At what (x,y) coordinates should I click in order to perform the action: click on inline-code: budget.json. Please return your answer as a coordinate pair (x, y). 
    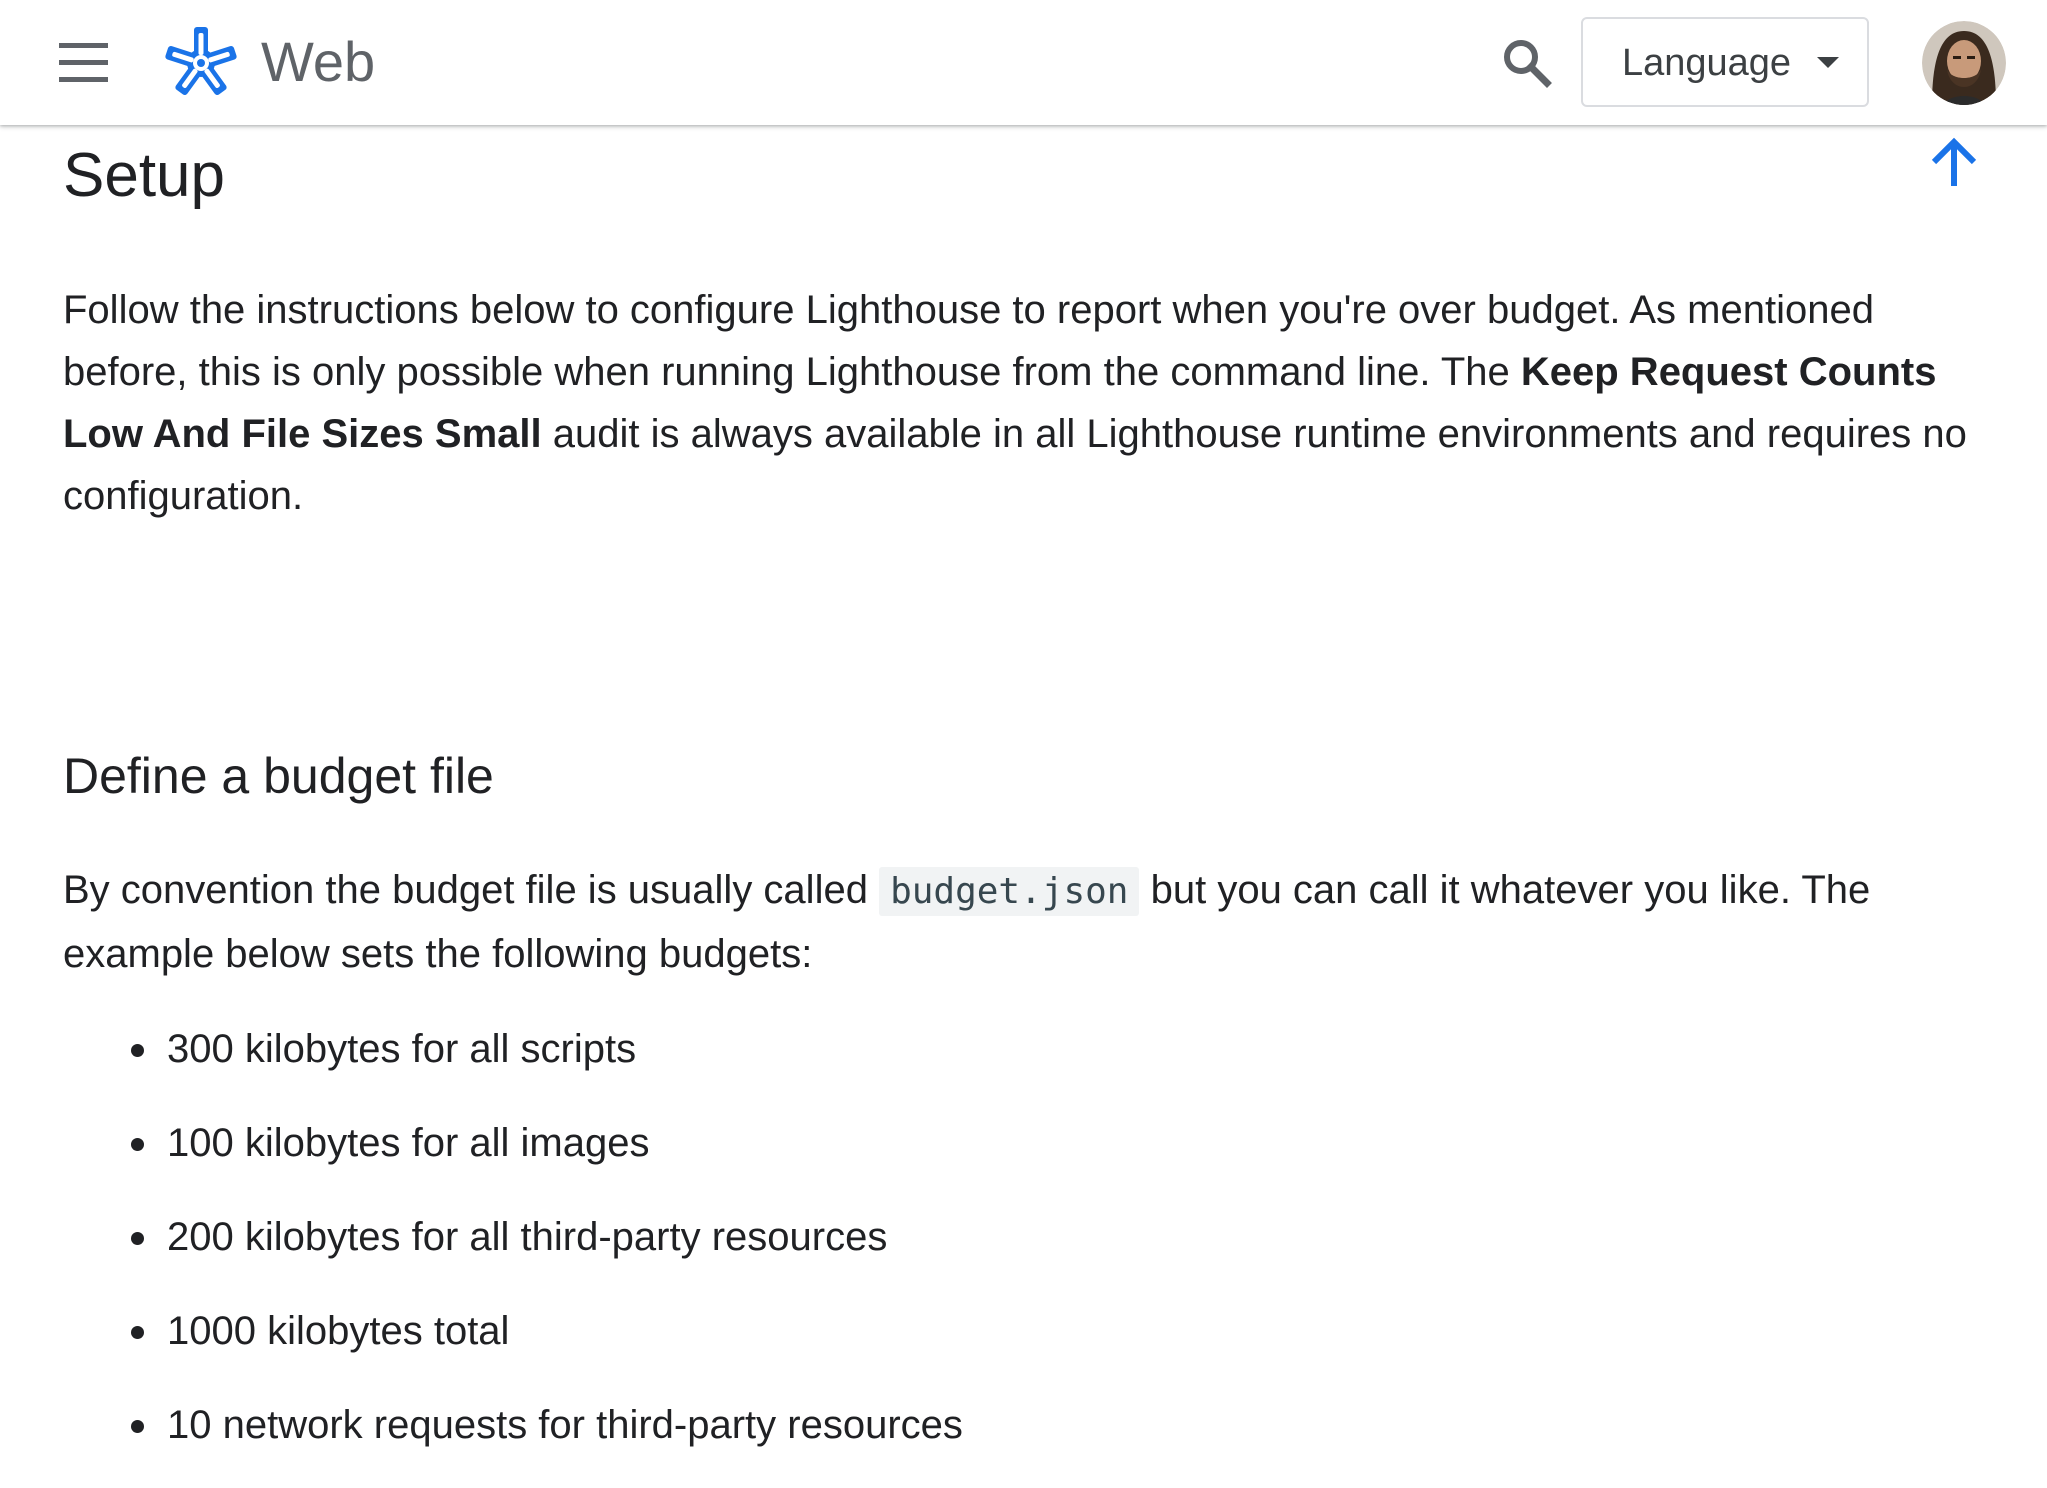
    Looking at the image, I should click on (1009, 891).